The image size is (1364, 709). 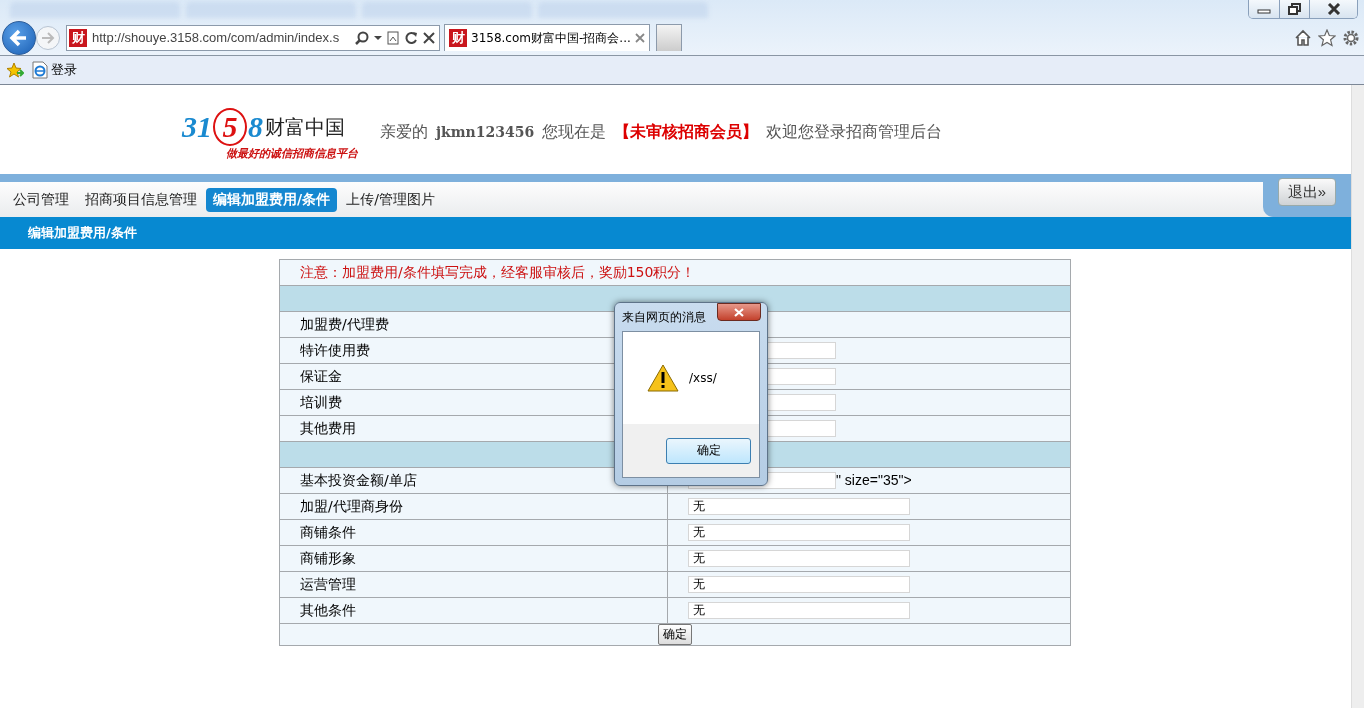 I want to click on favorites-link: 登录, so click(x=54, y=70).